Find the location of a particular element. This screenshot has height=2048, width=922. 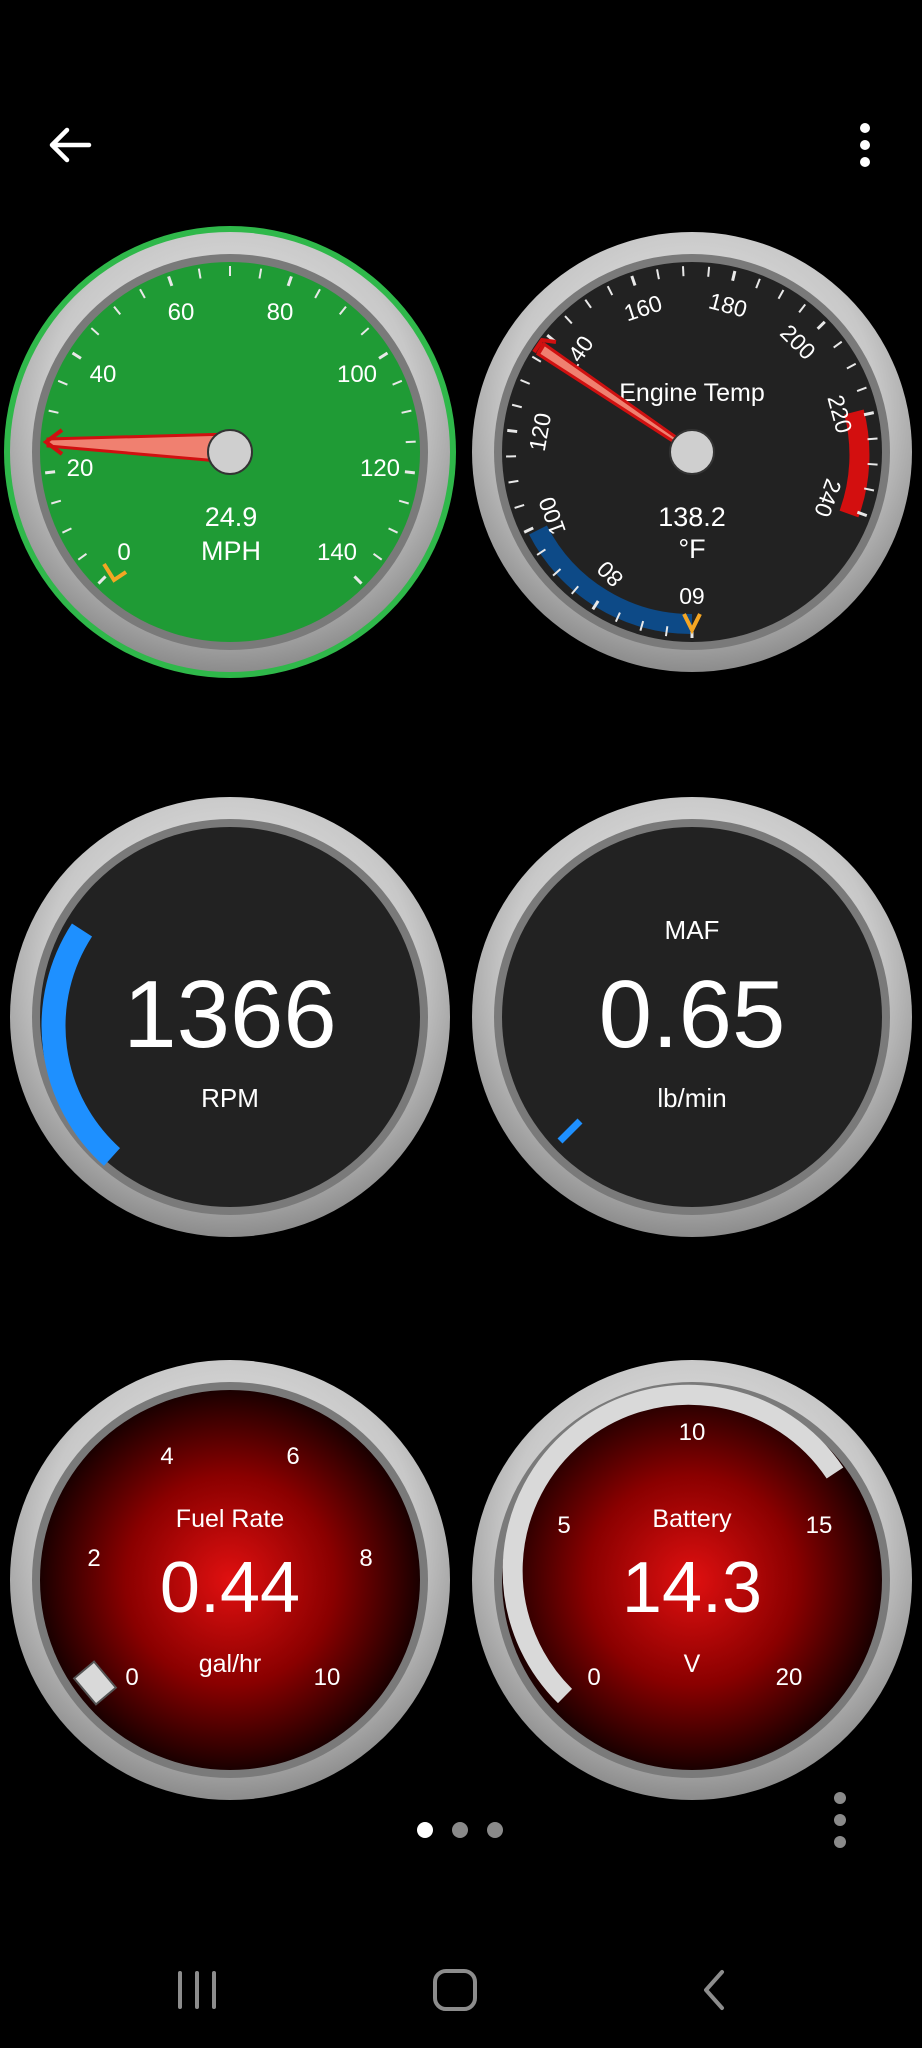

fuel-value: 0.44 is located at coordinates (230, 1588).